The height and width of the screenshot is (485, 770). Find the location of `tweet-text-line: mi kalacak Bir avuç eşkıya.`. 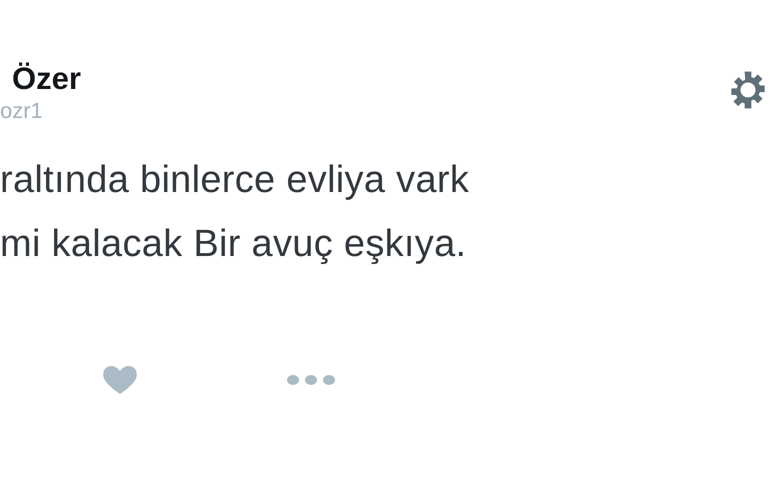

tweet-text-line: mi kalacak Bir avuç eşkıya. is located at coordinates (234, 244).